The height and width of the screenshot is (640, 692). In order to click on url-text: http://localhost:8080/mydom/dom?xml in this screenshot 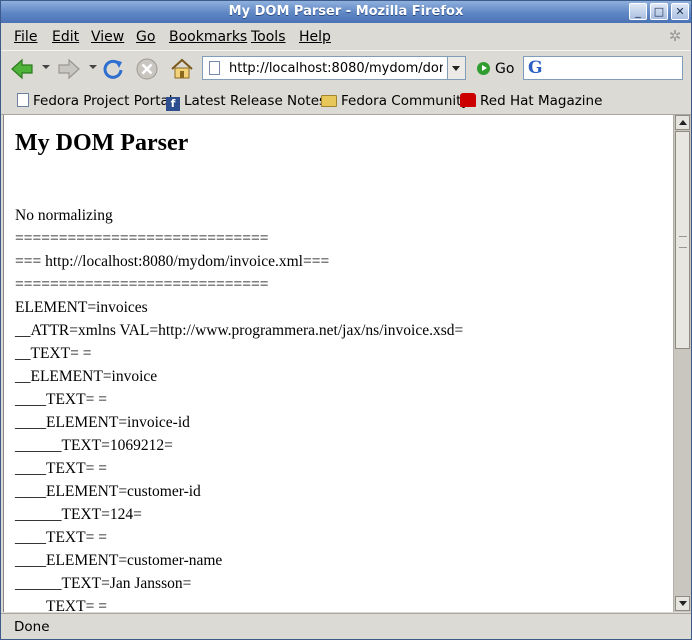, I will do `click(336, 68)`.